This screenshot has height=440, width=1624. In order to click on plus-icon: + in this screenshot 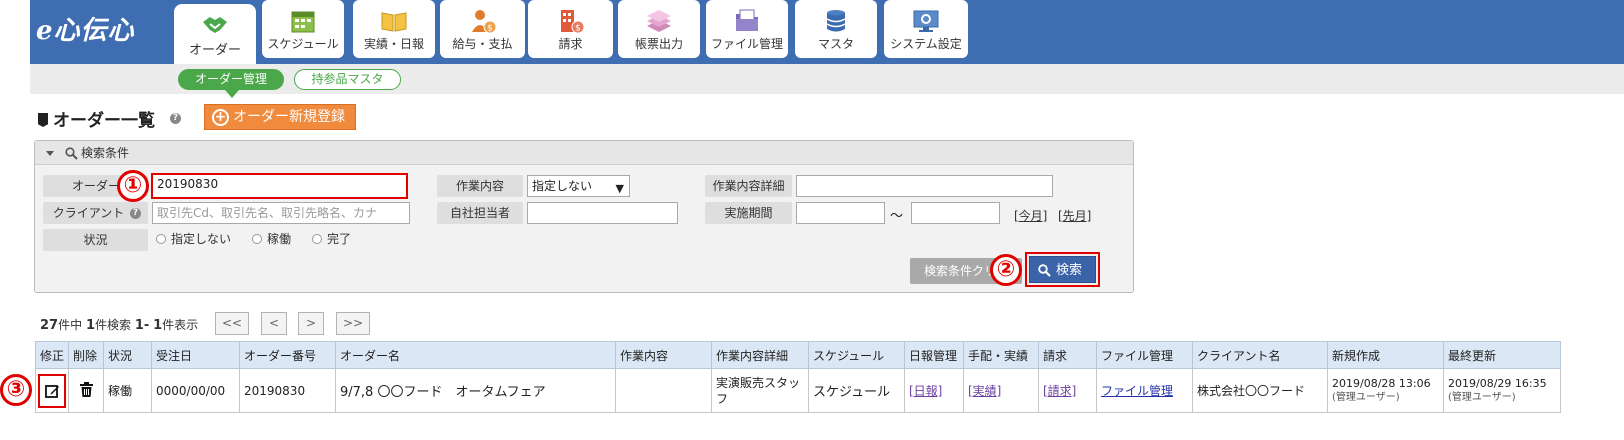, I will do `click(220, 117)`.